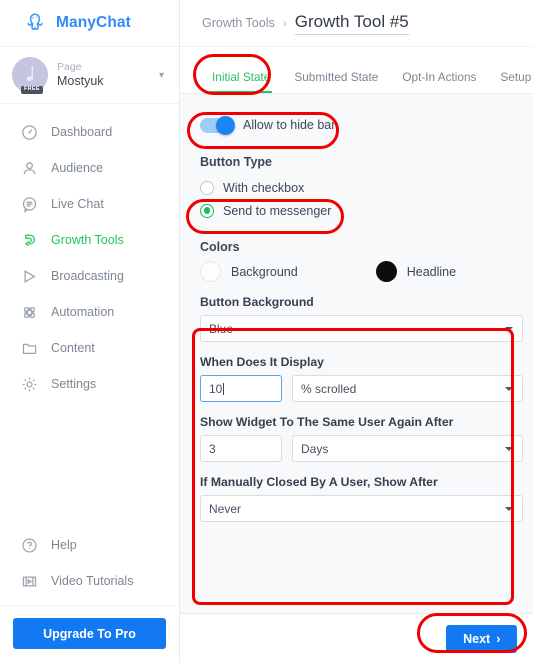  Describe the element at coordinates (439, 81) in the screenshot. I see `tab-opt-in-actions: Opt-In Actions` at that location.